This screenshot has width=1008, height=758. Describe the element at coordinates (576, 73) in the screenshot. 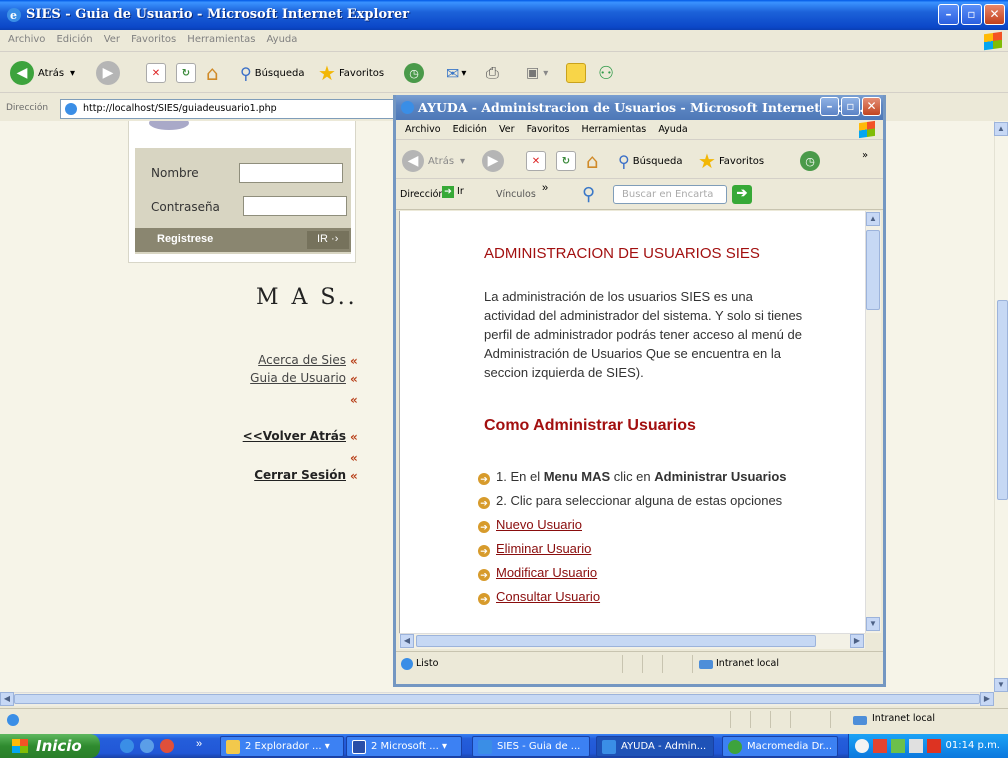

I see `discuss-button` at that location.